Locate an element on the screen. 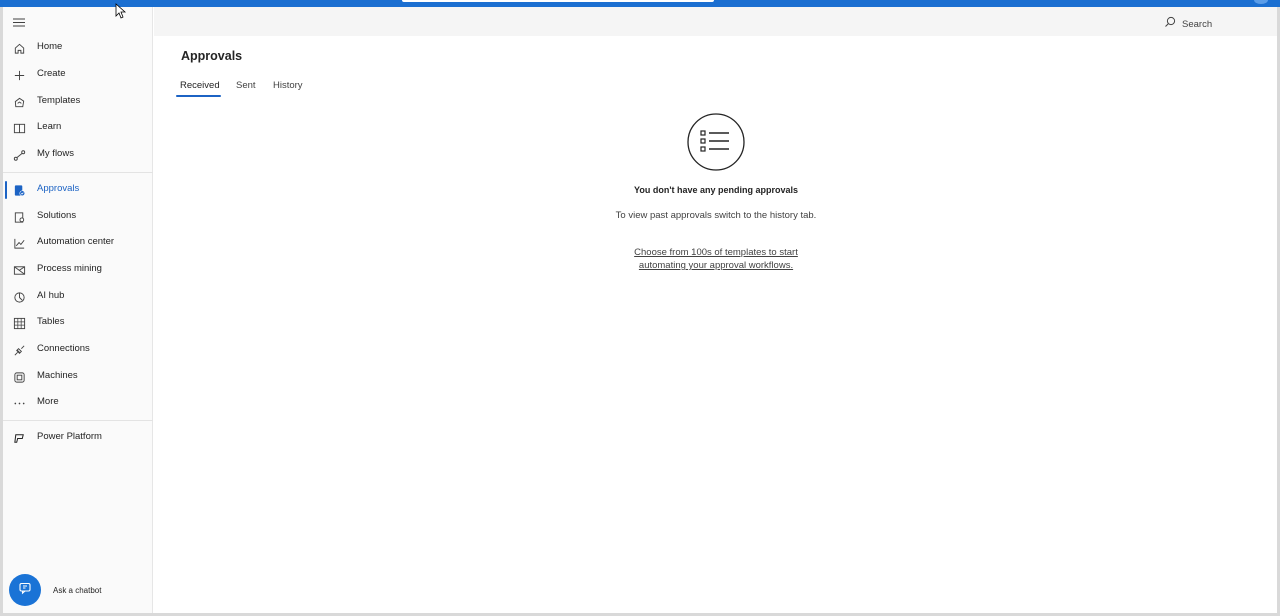 This screenshot has width=1280, height=616. sidebar-item-ai-hub: AI hub is located at coordinates (78, 297).